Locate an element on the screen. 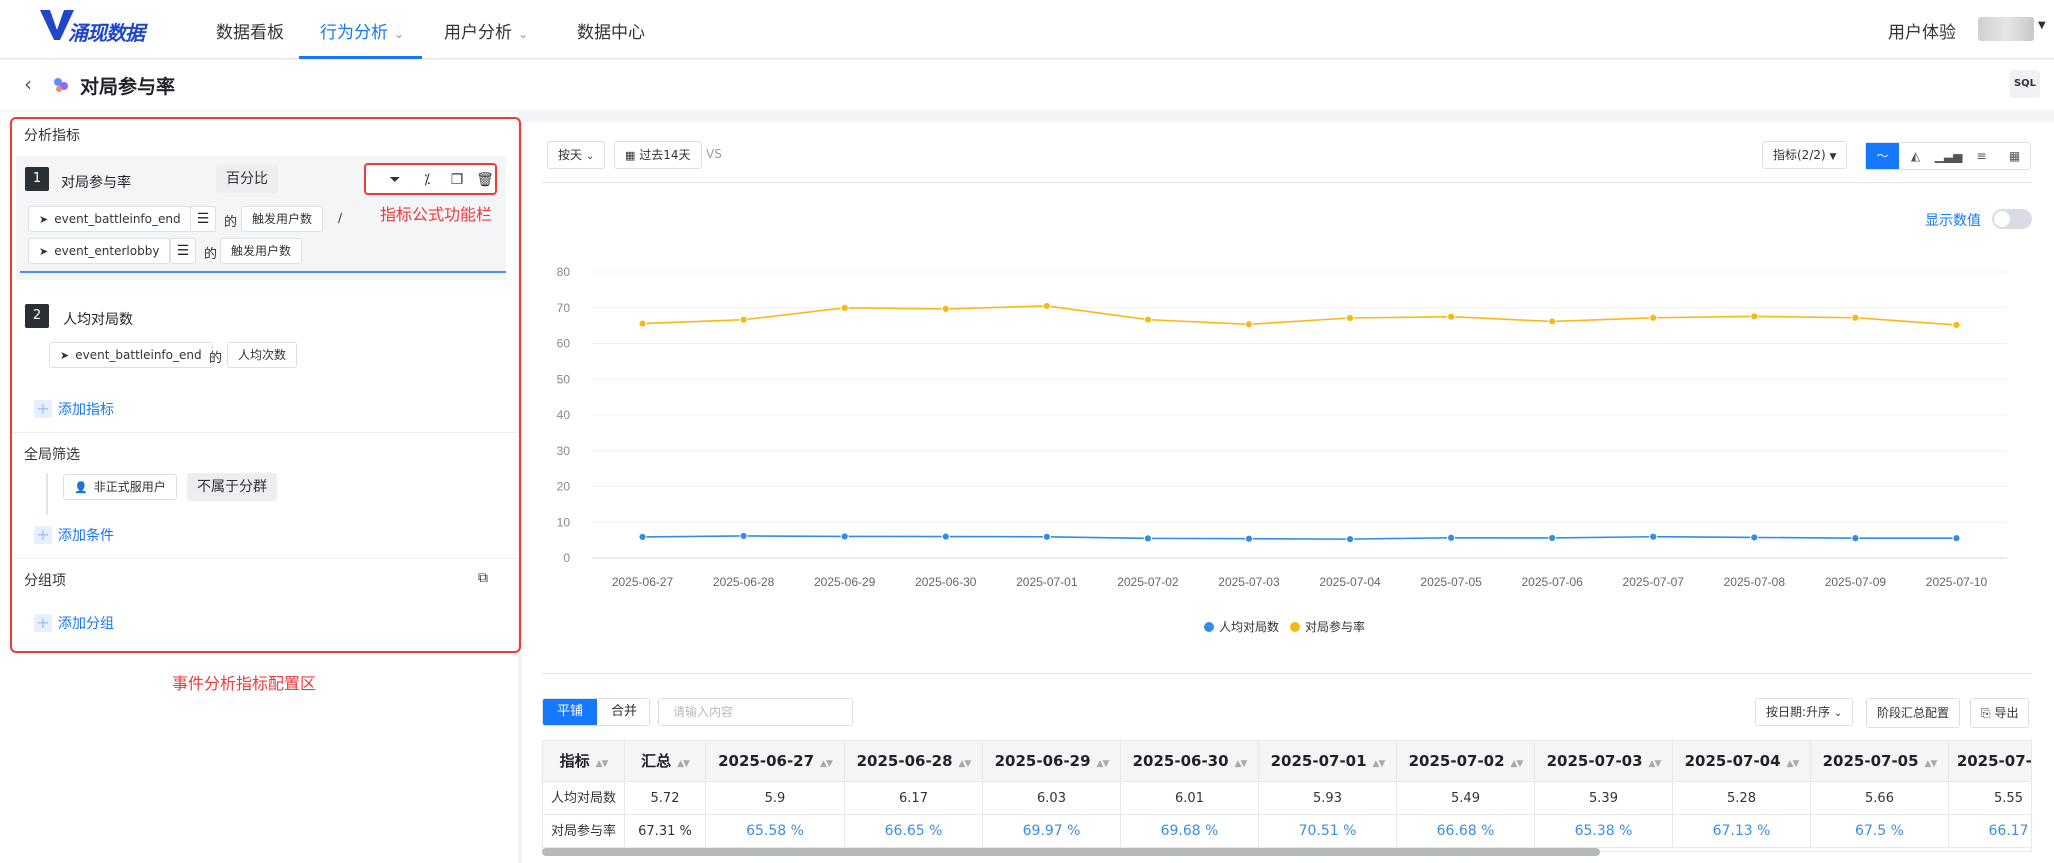 The height and width of the screenshot is (863, 2054). column-header: 2025-06-30 ▲▼ is located at coordinates (1190, 761).